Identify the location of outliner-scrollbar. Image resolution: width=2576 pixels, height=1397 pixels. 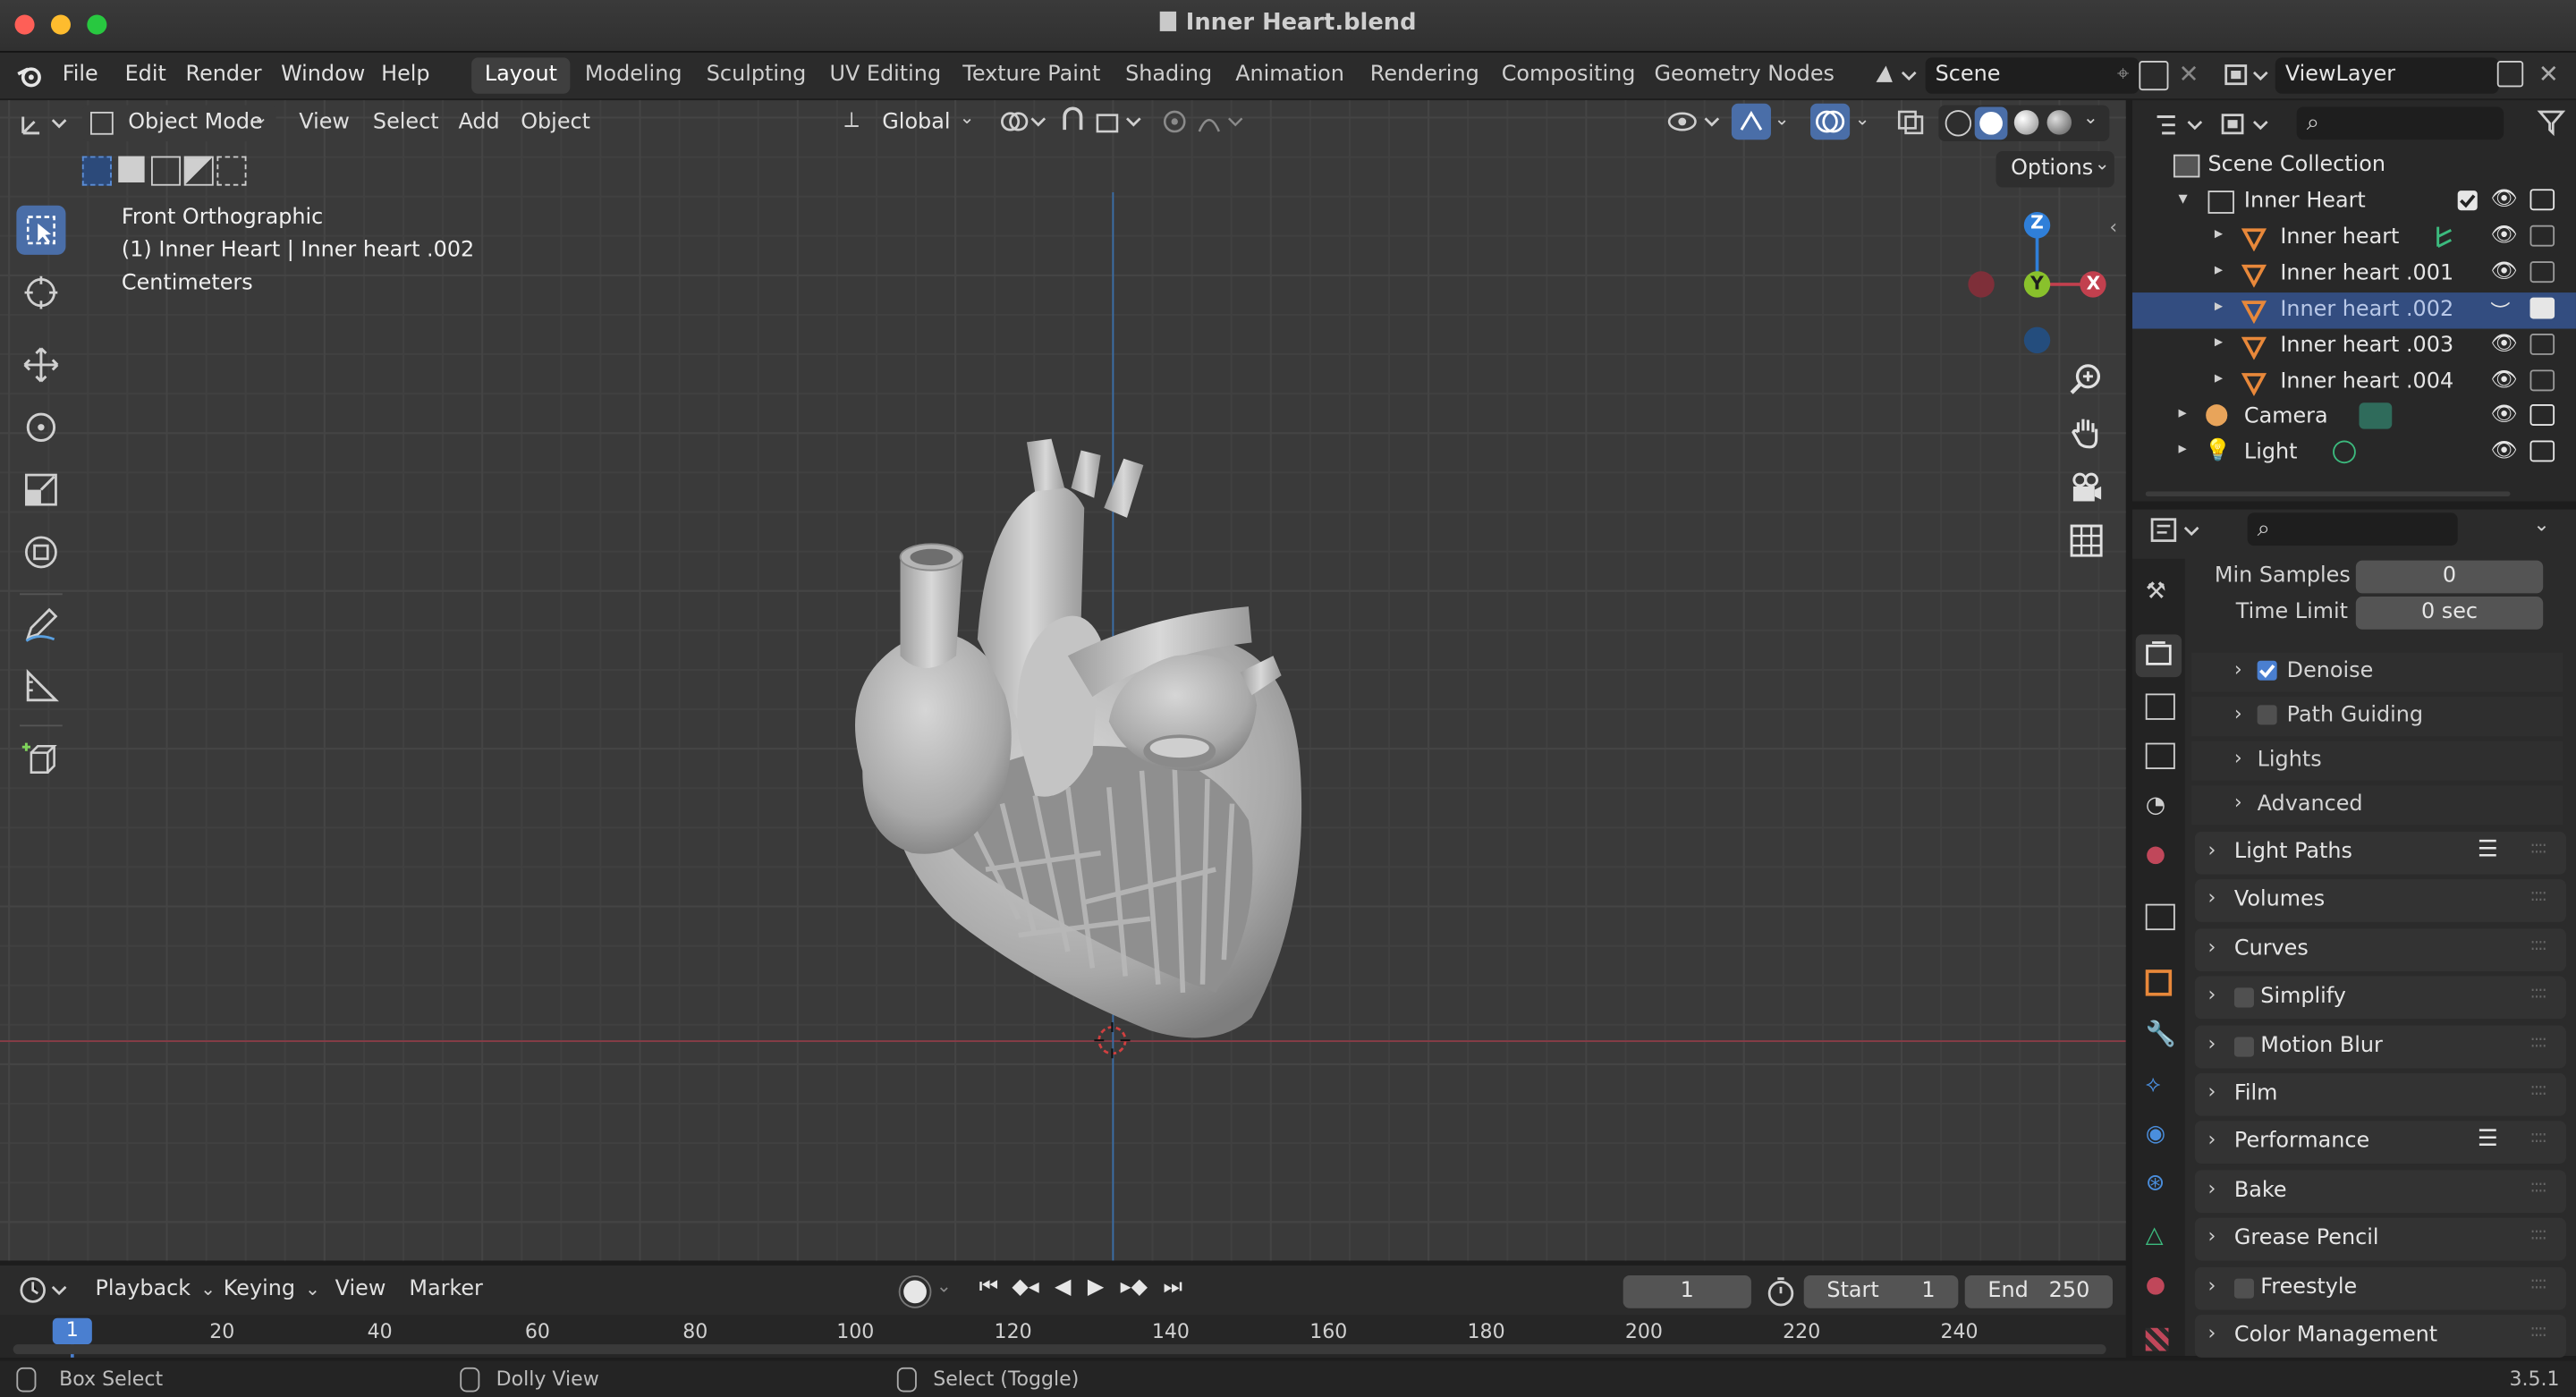
(2328, 494).